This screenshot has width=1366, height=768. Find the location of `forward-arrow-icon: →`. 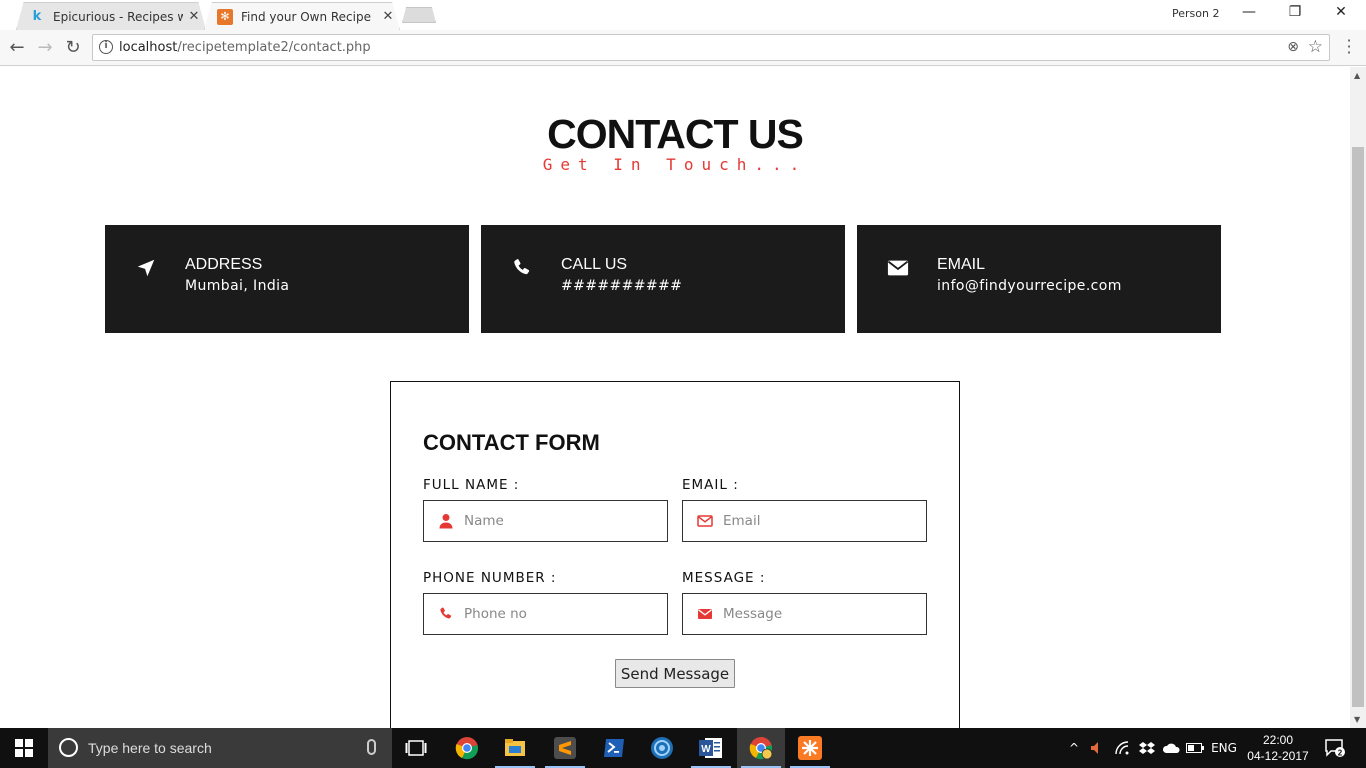

forward-arrow-icon: → is located at coordinates (45, 48).